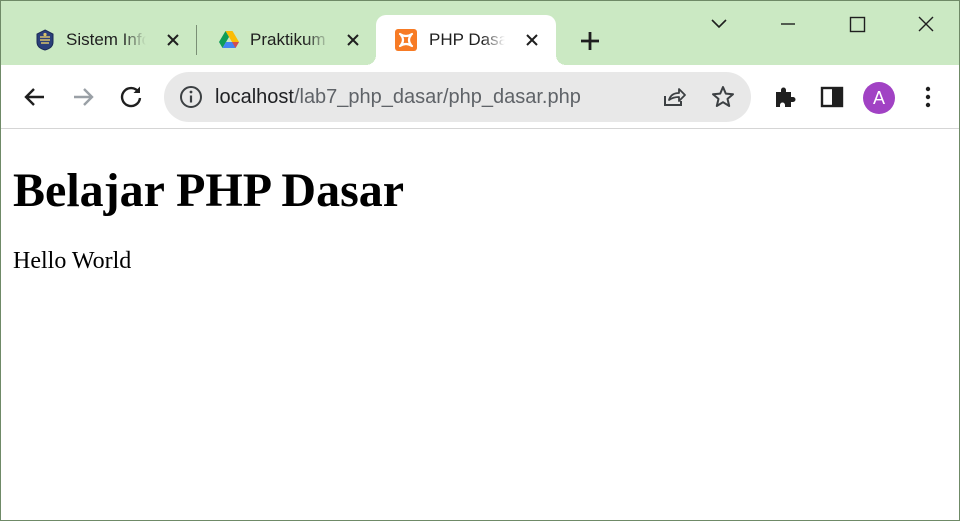 This screenshot has height=521, width=960. I want to click on url-host: localhost, so click(254, 97).